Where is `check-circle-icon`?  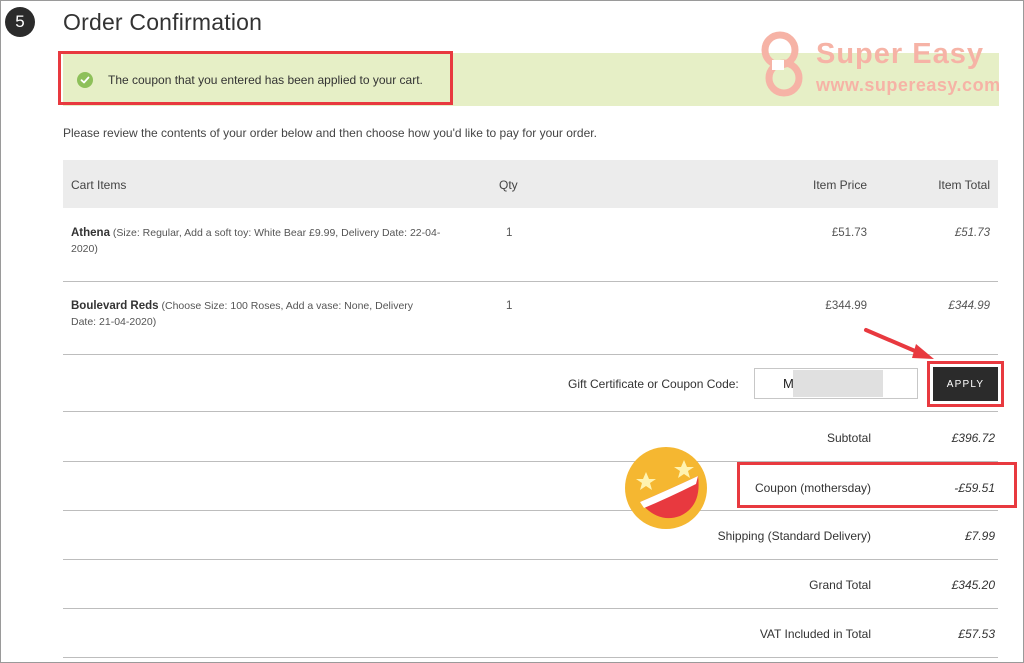
check-circle-icon is located at coordinates (85, 80).